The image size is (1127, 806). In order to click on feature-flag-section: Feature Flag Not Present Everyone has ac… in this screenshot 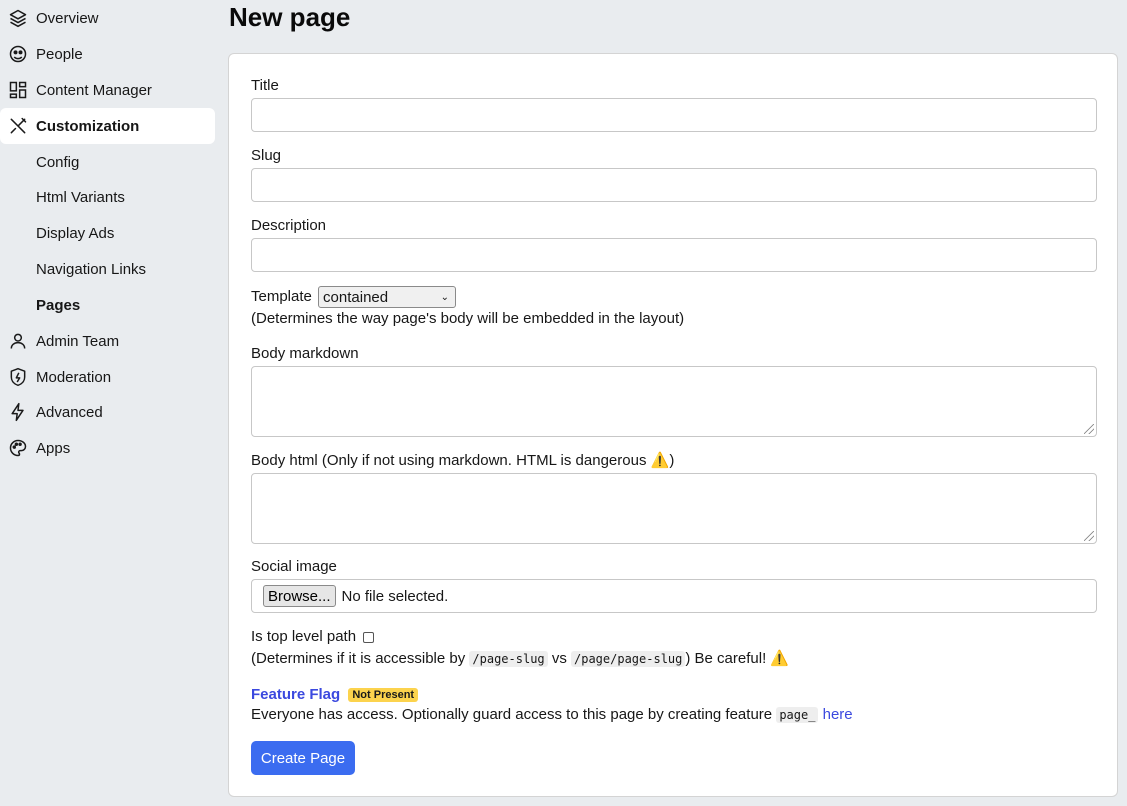, I will do `click(674, 704)`.